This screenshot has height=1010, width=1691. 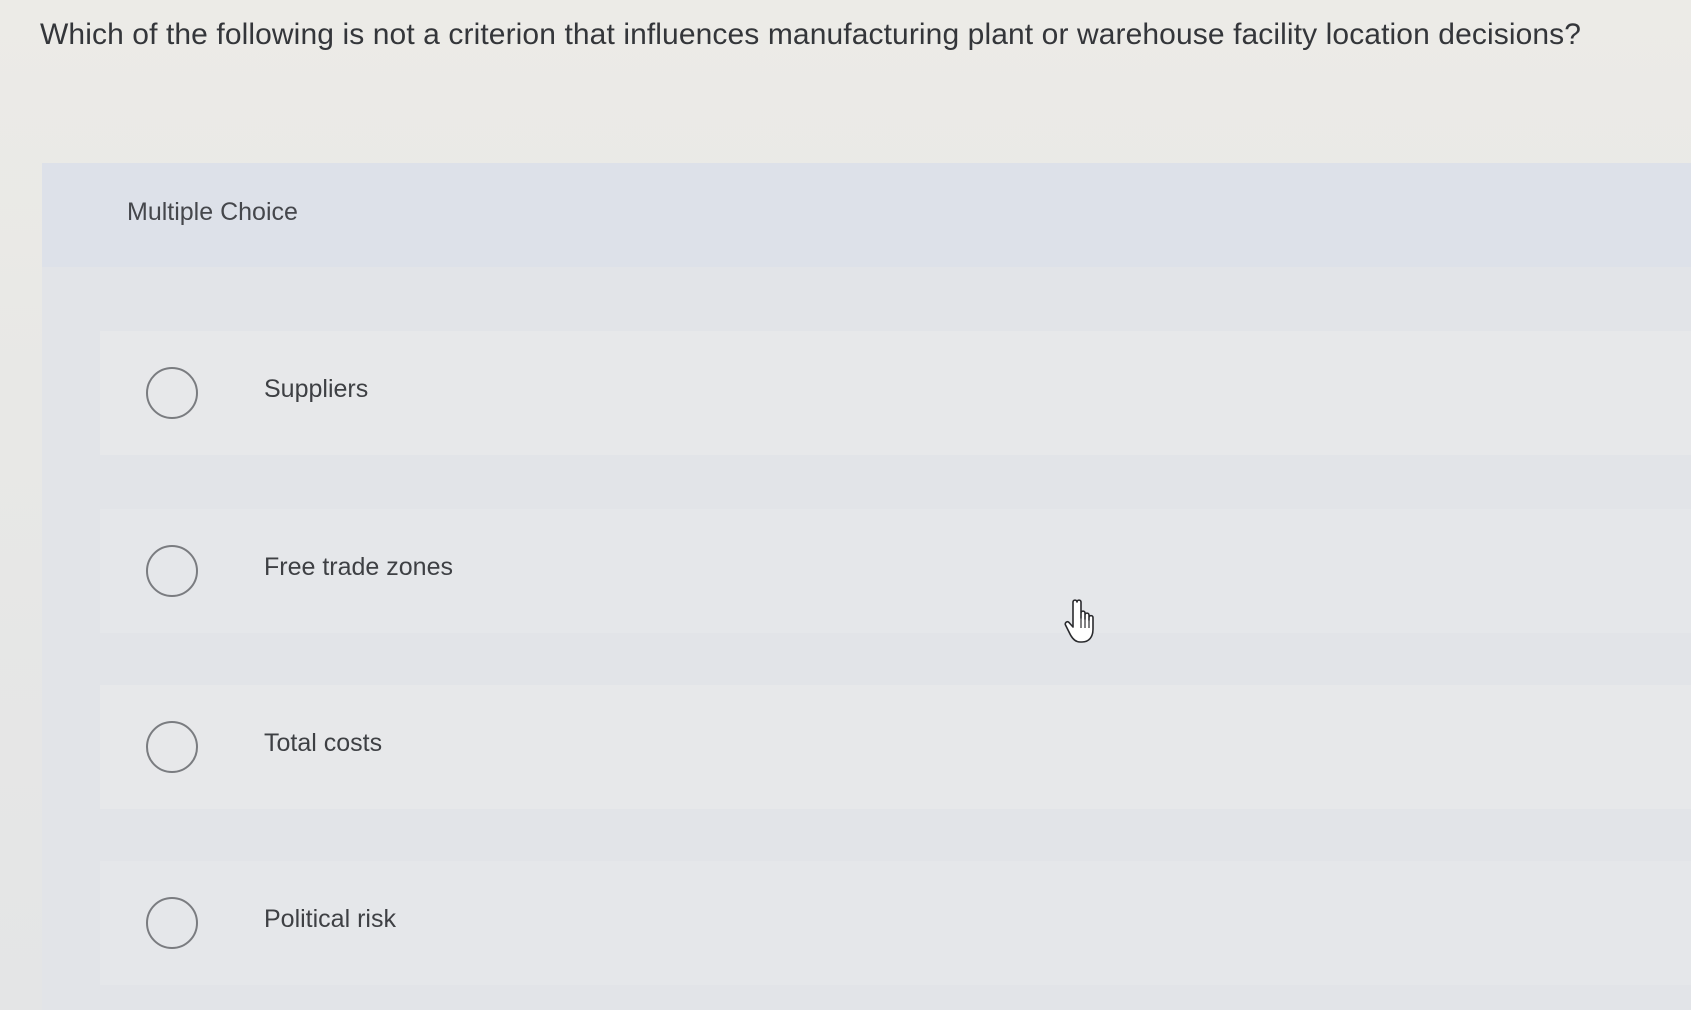 I want to click on choice-label: Suppliers, so click(x=316, y=389).